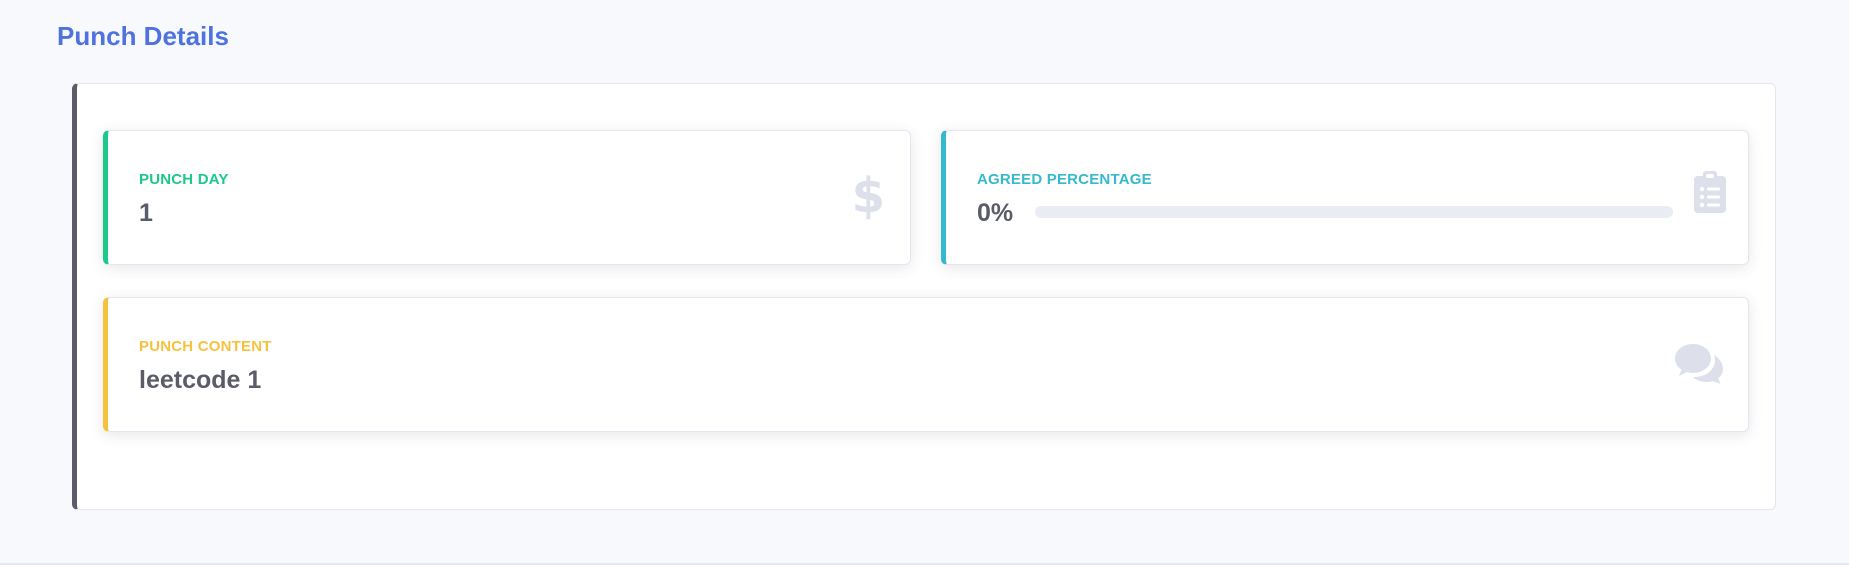 Image resolution: width=1849 pixels, height=565 pixels. I want to click on agreed-percentage-label: AGREED PERCENTAGE, so click(1064, 179).